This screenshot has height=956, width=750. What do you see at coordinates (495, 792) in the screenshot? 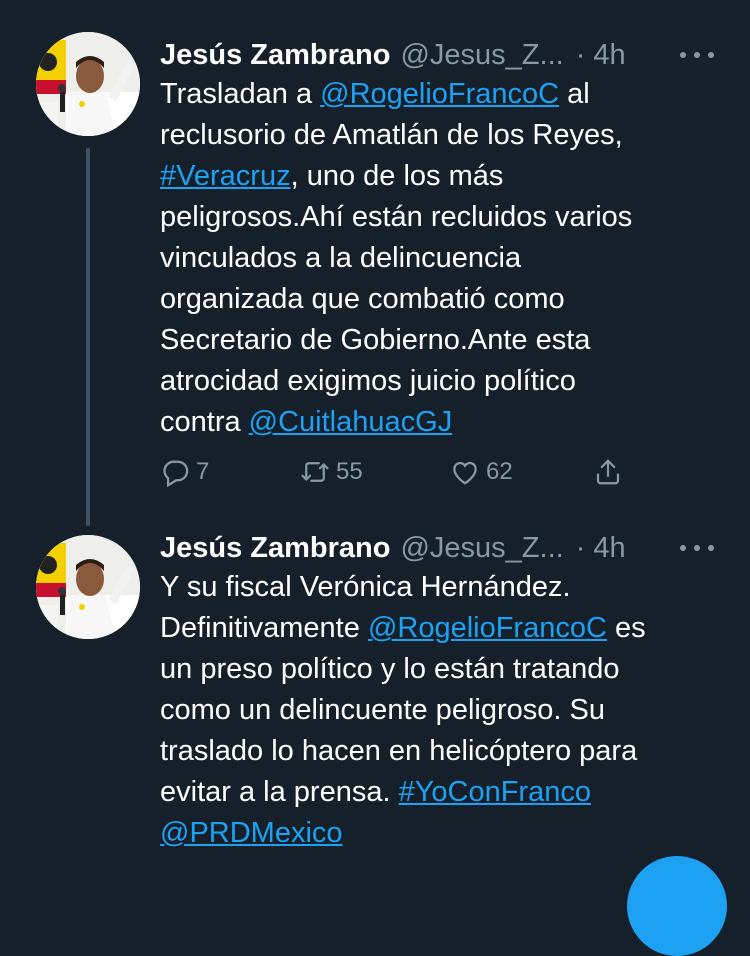
I see `hashtag-link: #YoConFranco` at bounding box center [495, 792].